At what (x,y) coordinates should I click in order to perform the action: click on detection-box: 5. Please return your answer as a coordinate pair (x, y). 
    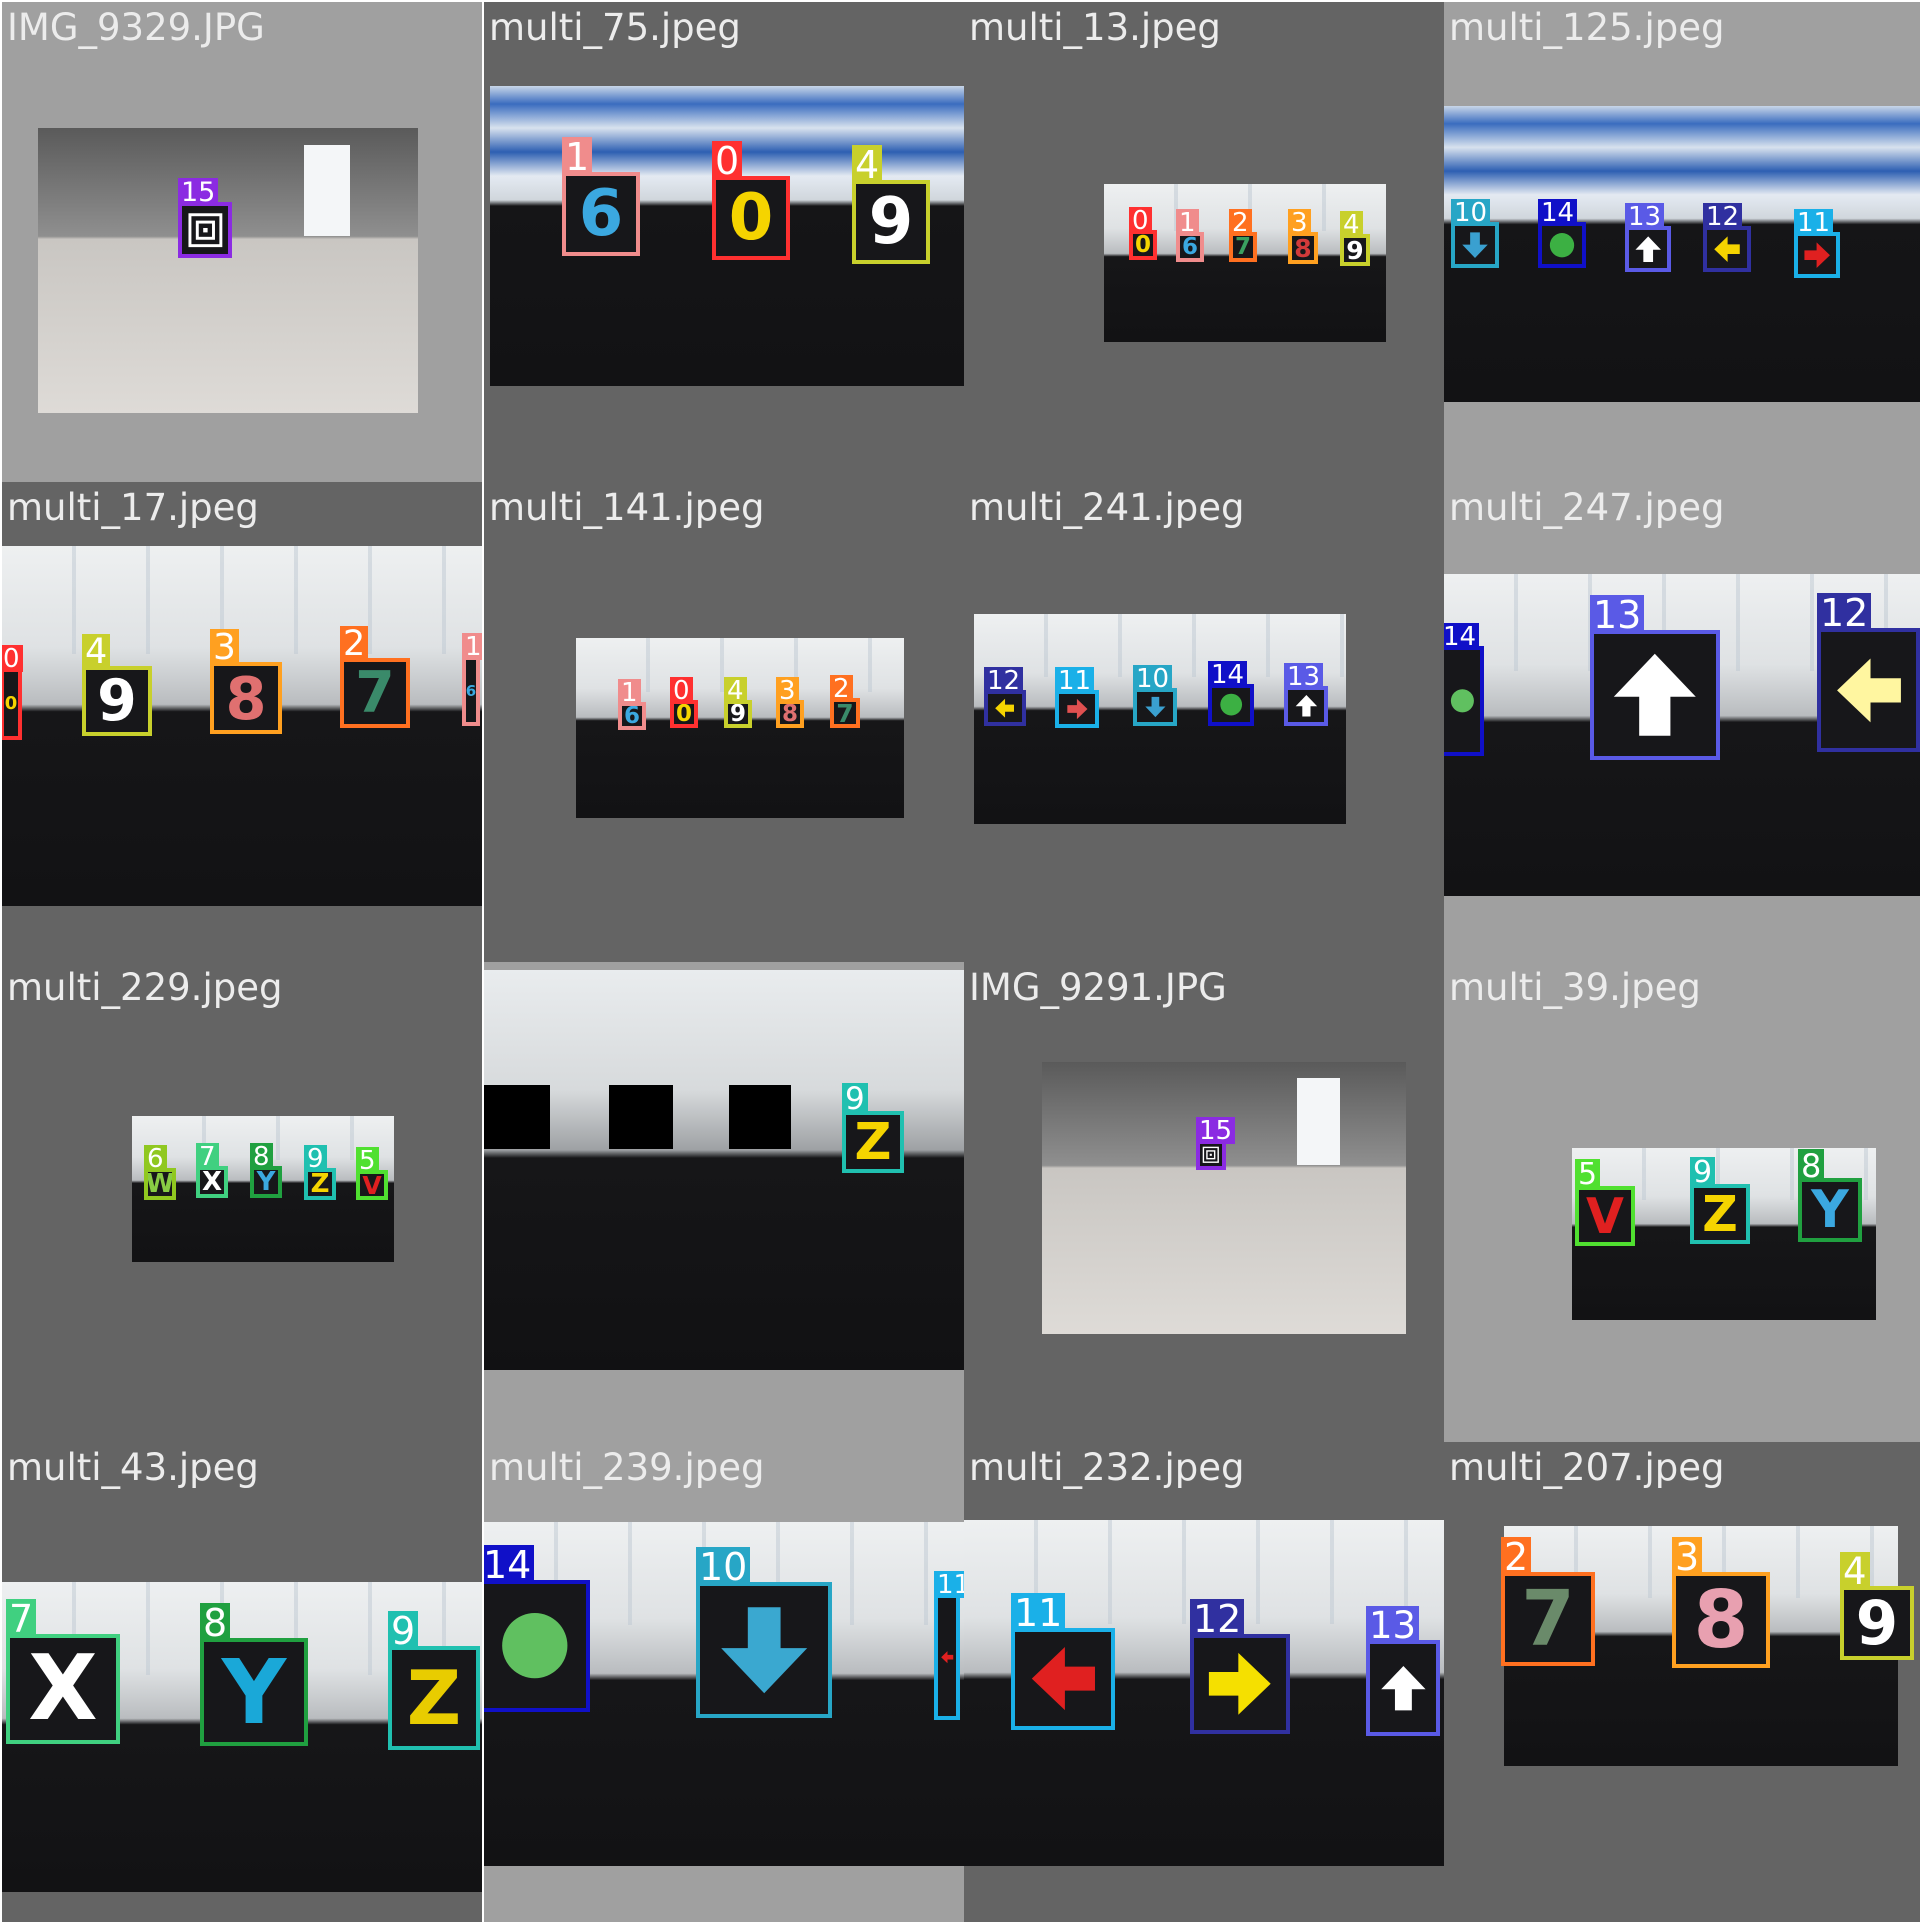
    Looking at the image, I should click on (372, 1173).